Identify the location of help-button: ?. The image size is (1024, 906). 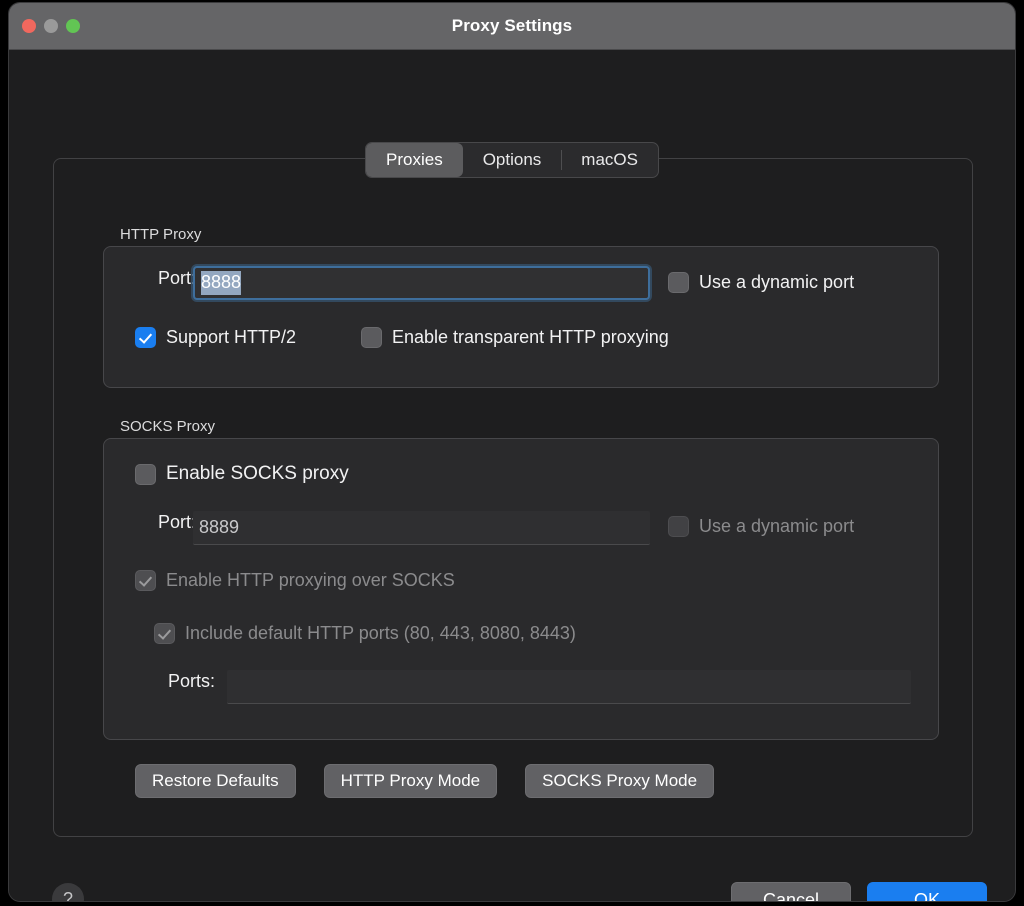
(68, 892).